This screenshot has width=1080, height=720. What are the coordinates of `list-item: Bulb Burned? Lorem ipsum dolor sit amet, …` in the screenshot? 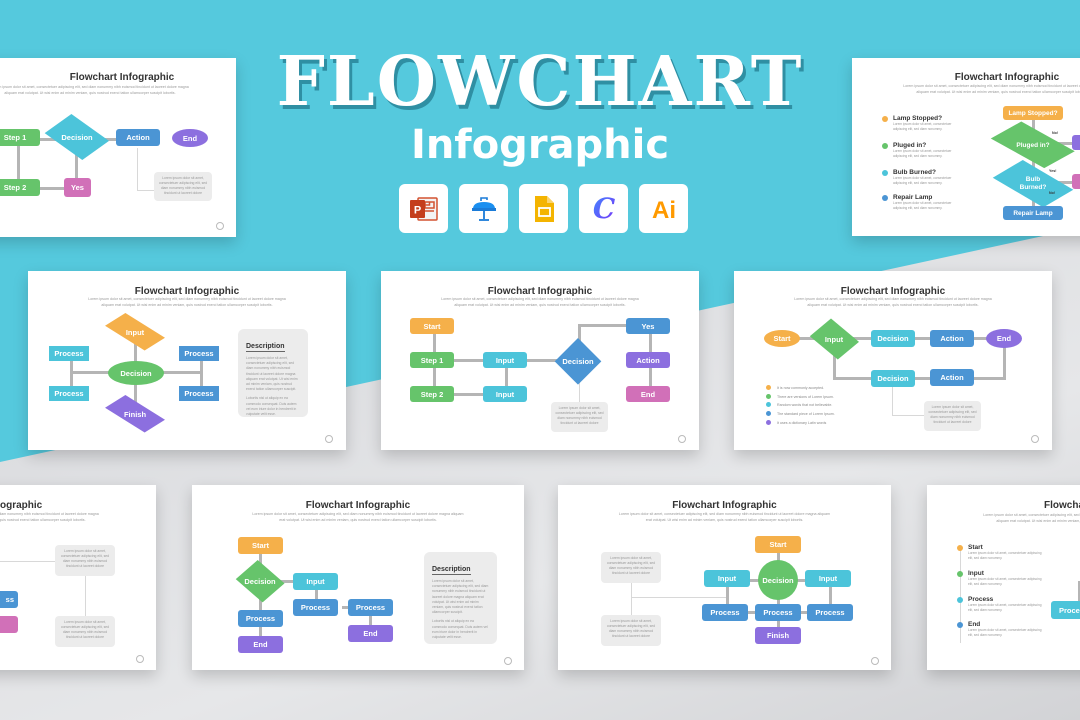 It's located at (920, 177).